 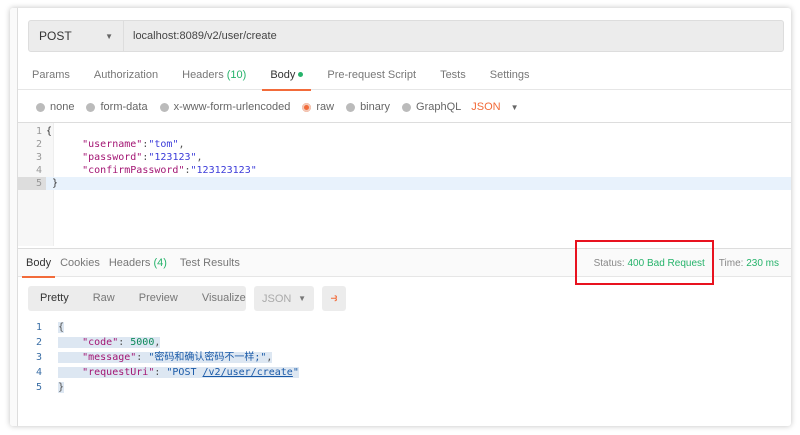 I want to click on response-view-toolbar: Pretty Raw Preview Visualize JSON ▼ ⥽, so click(x=187, y=298).